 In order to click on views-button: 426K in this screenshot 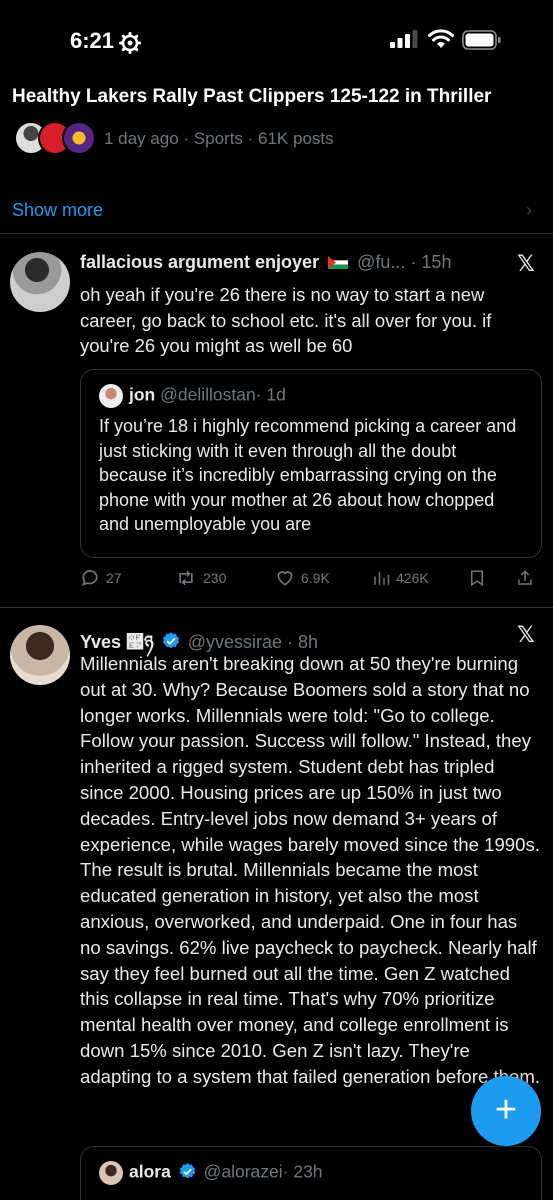, I will do `click(400, 578)`.